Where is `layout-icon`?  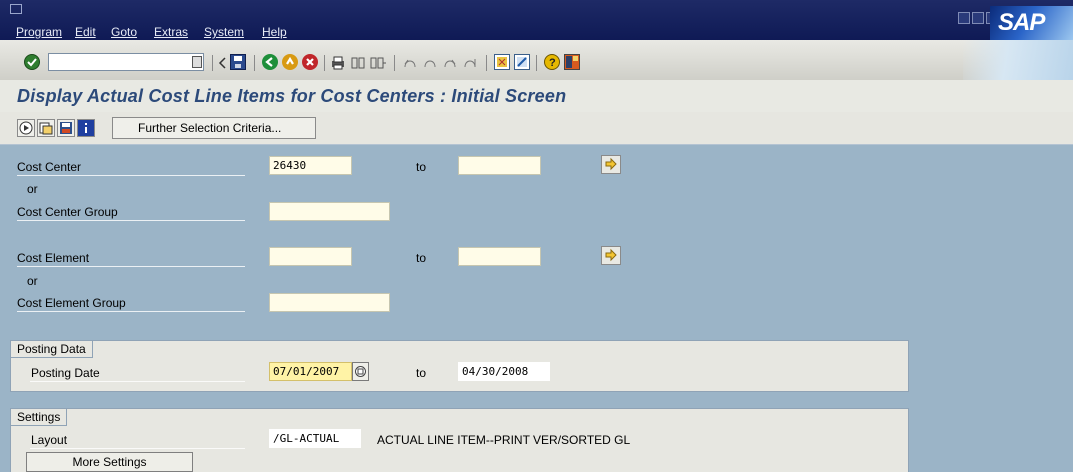
layout-icon is located at coordinates (572, 62).